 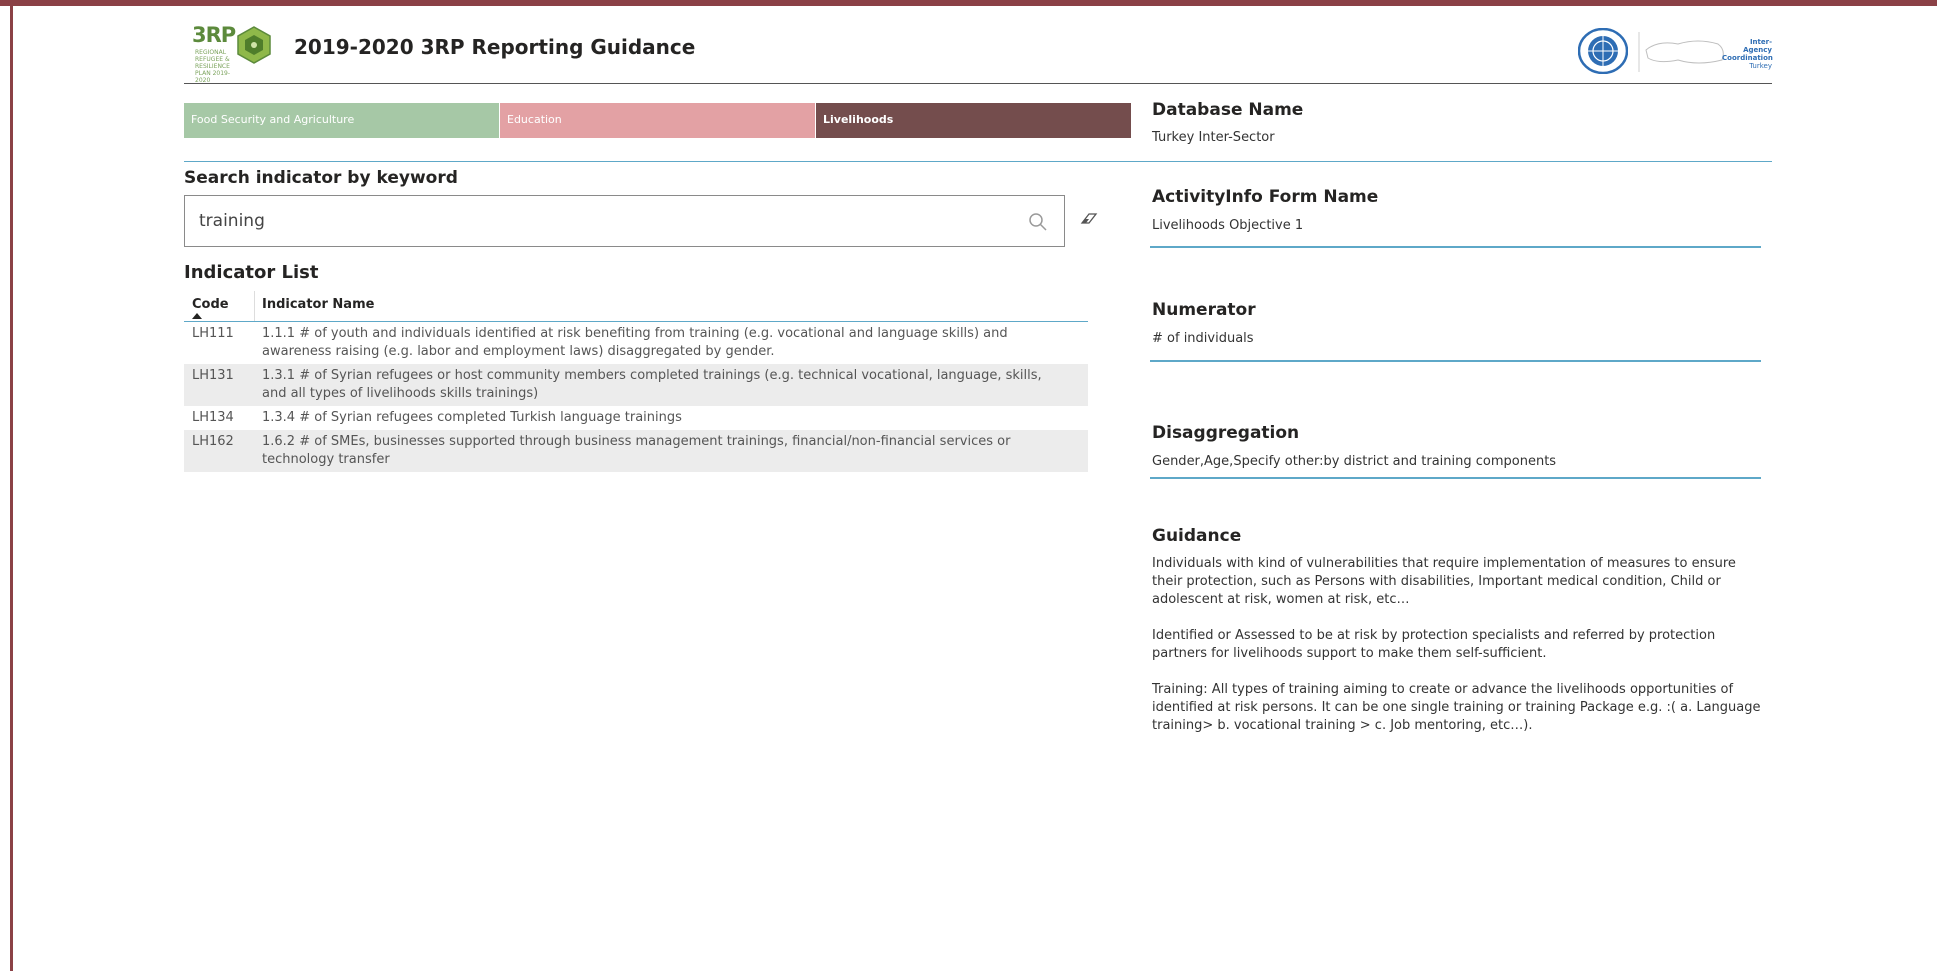 What do you see at coordinates (1228, 225) in the screenshot?
I see `form-name-value: Livelihoods Objective 1` at bounding box center [1228, 225].